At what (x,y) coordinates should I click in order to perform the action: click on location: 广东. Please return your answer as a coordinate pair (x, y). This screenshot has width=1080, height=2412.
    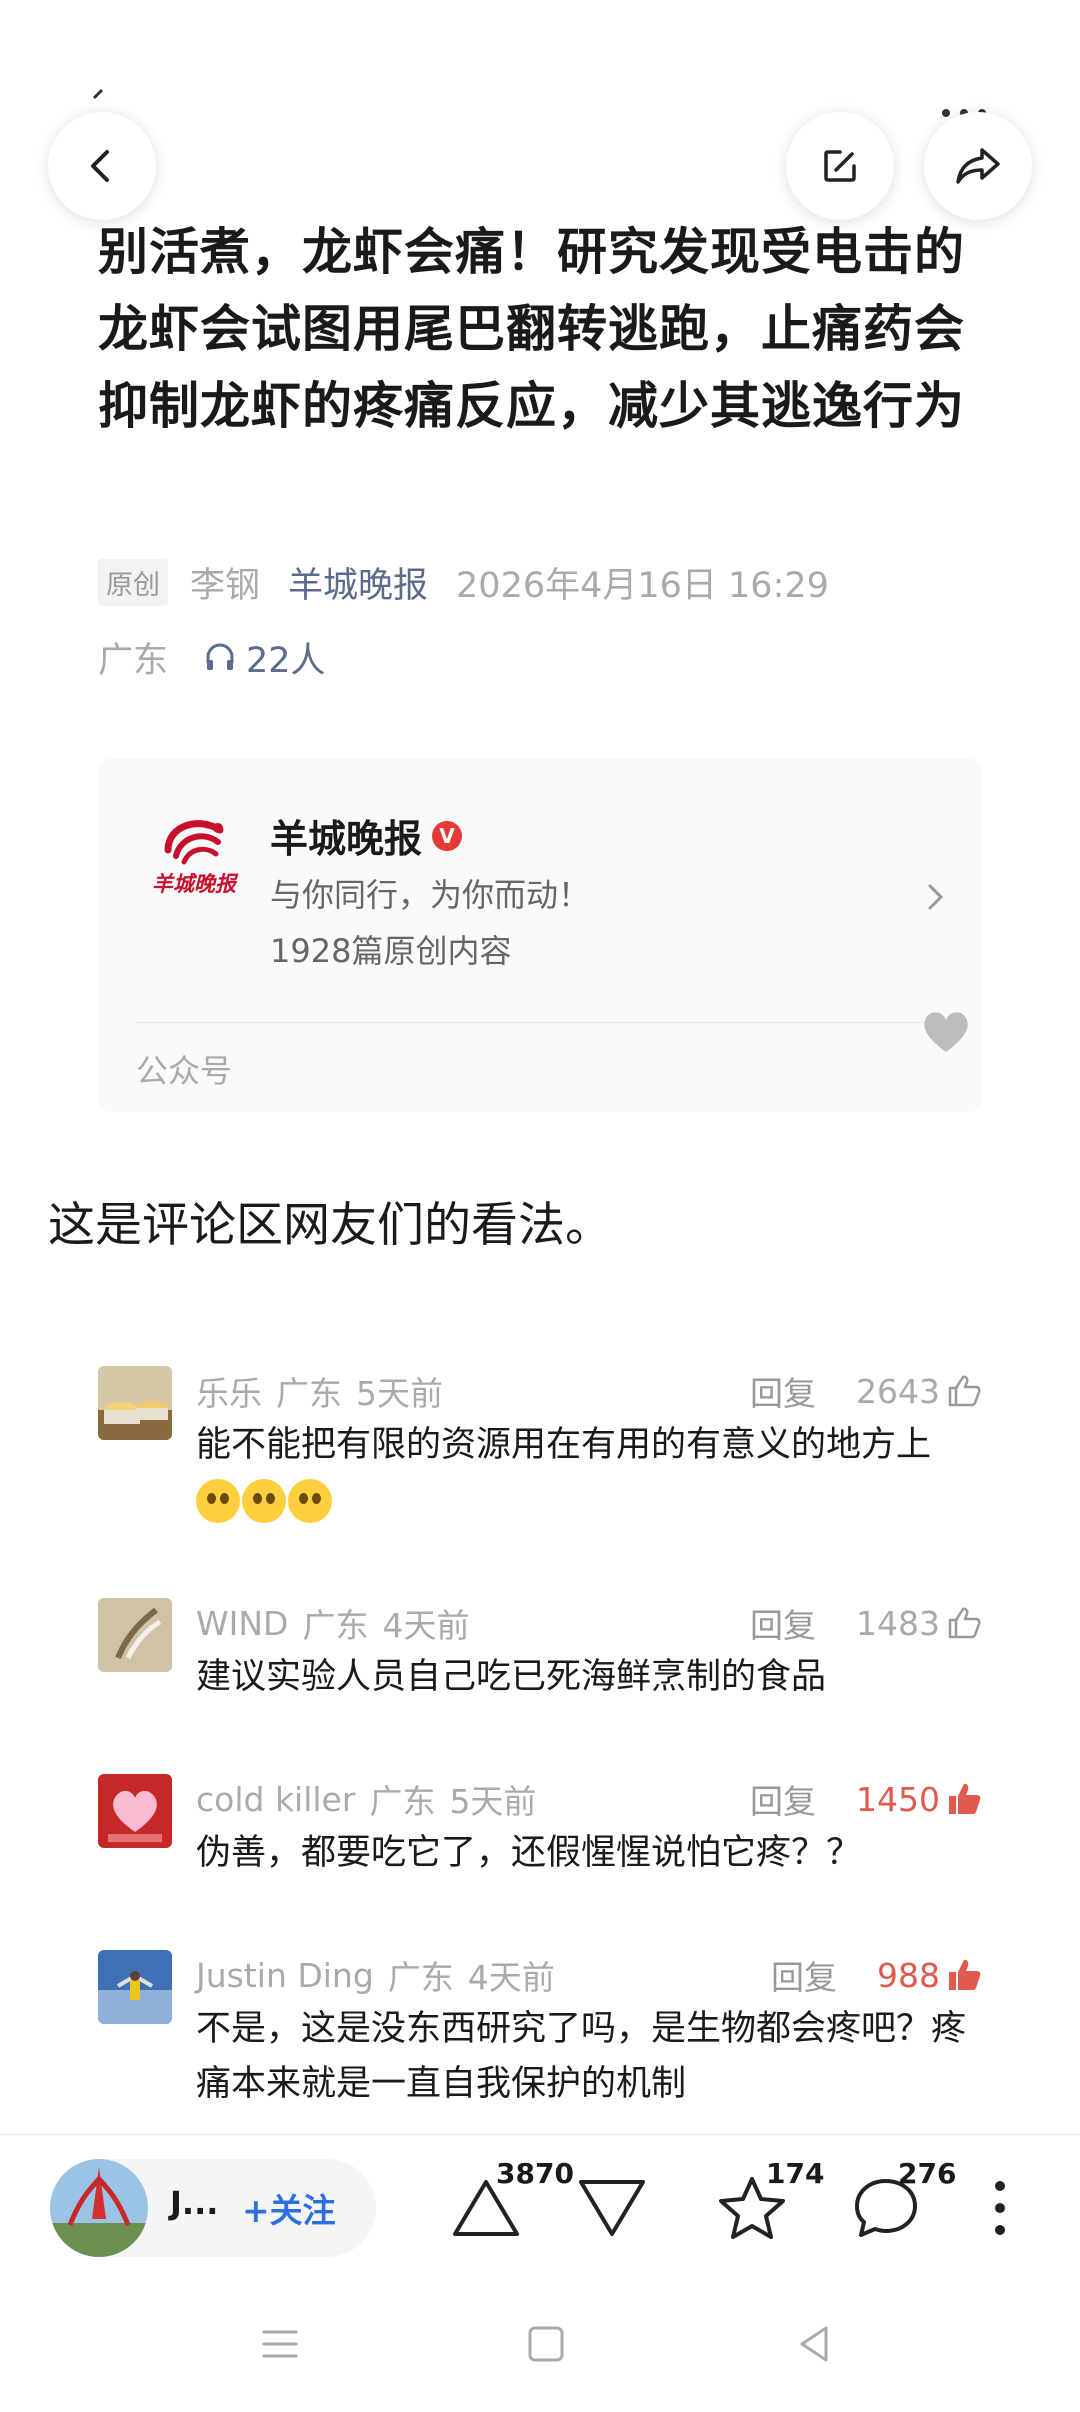
    Looking at the image, I should click on (133, 660).